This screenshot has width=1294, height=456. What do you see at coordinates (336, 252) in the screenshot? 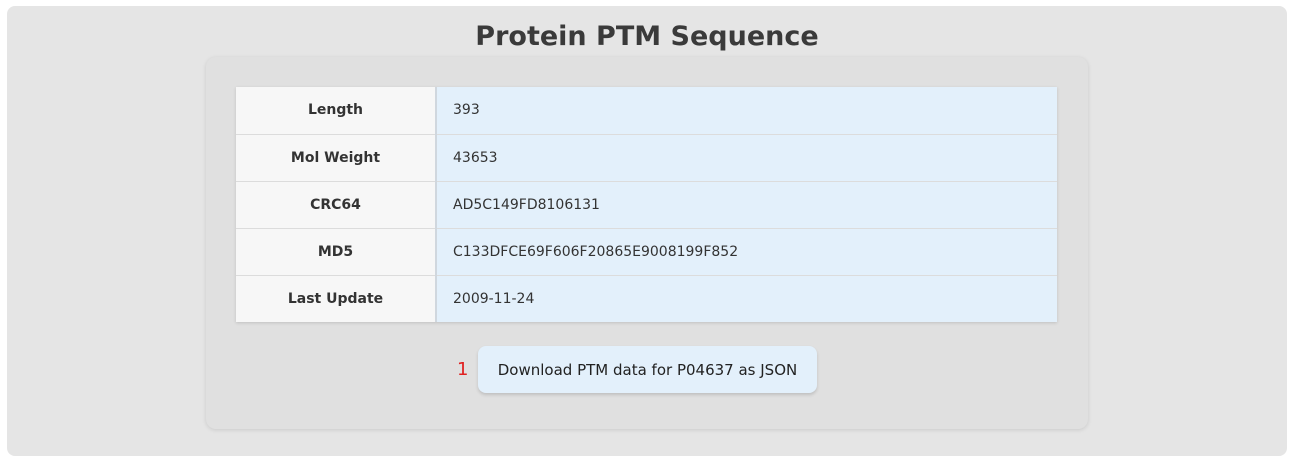
I see `row-label-md5: MD5` at bounding box center [336, 252].